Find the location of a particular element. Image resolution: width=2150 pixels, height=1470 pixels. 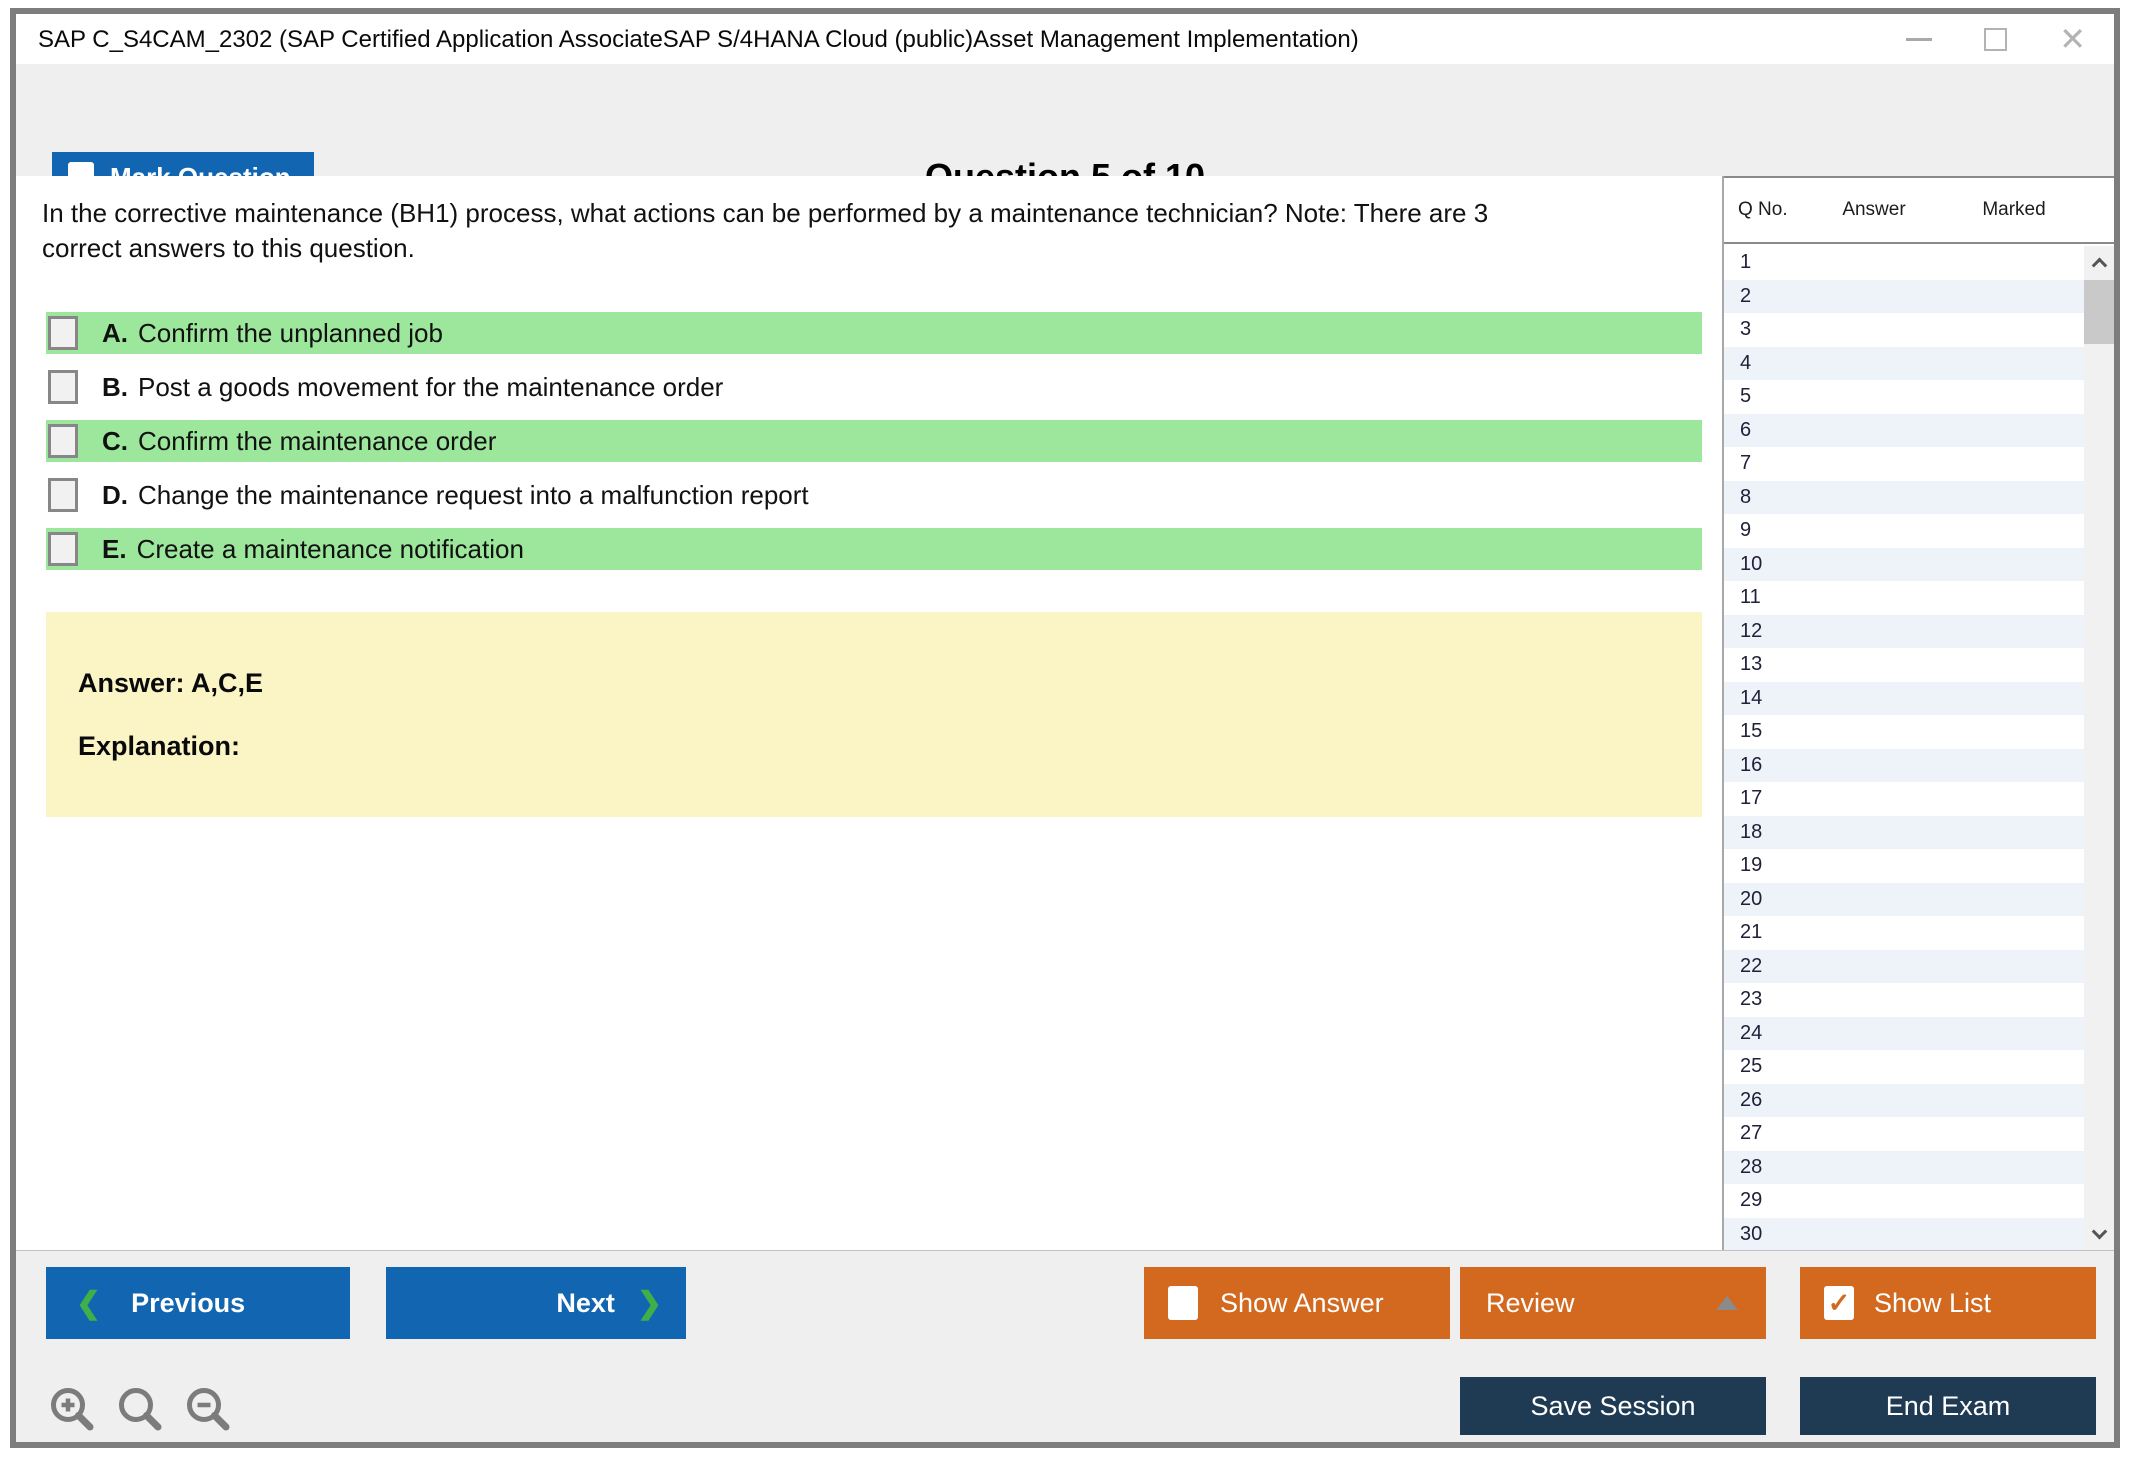

option-text: Confirm the maintenance order is located at coordinates (317, 440).